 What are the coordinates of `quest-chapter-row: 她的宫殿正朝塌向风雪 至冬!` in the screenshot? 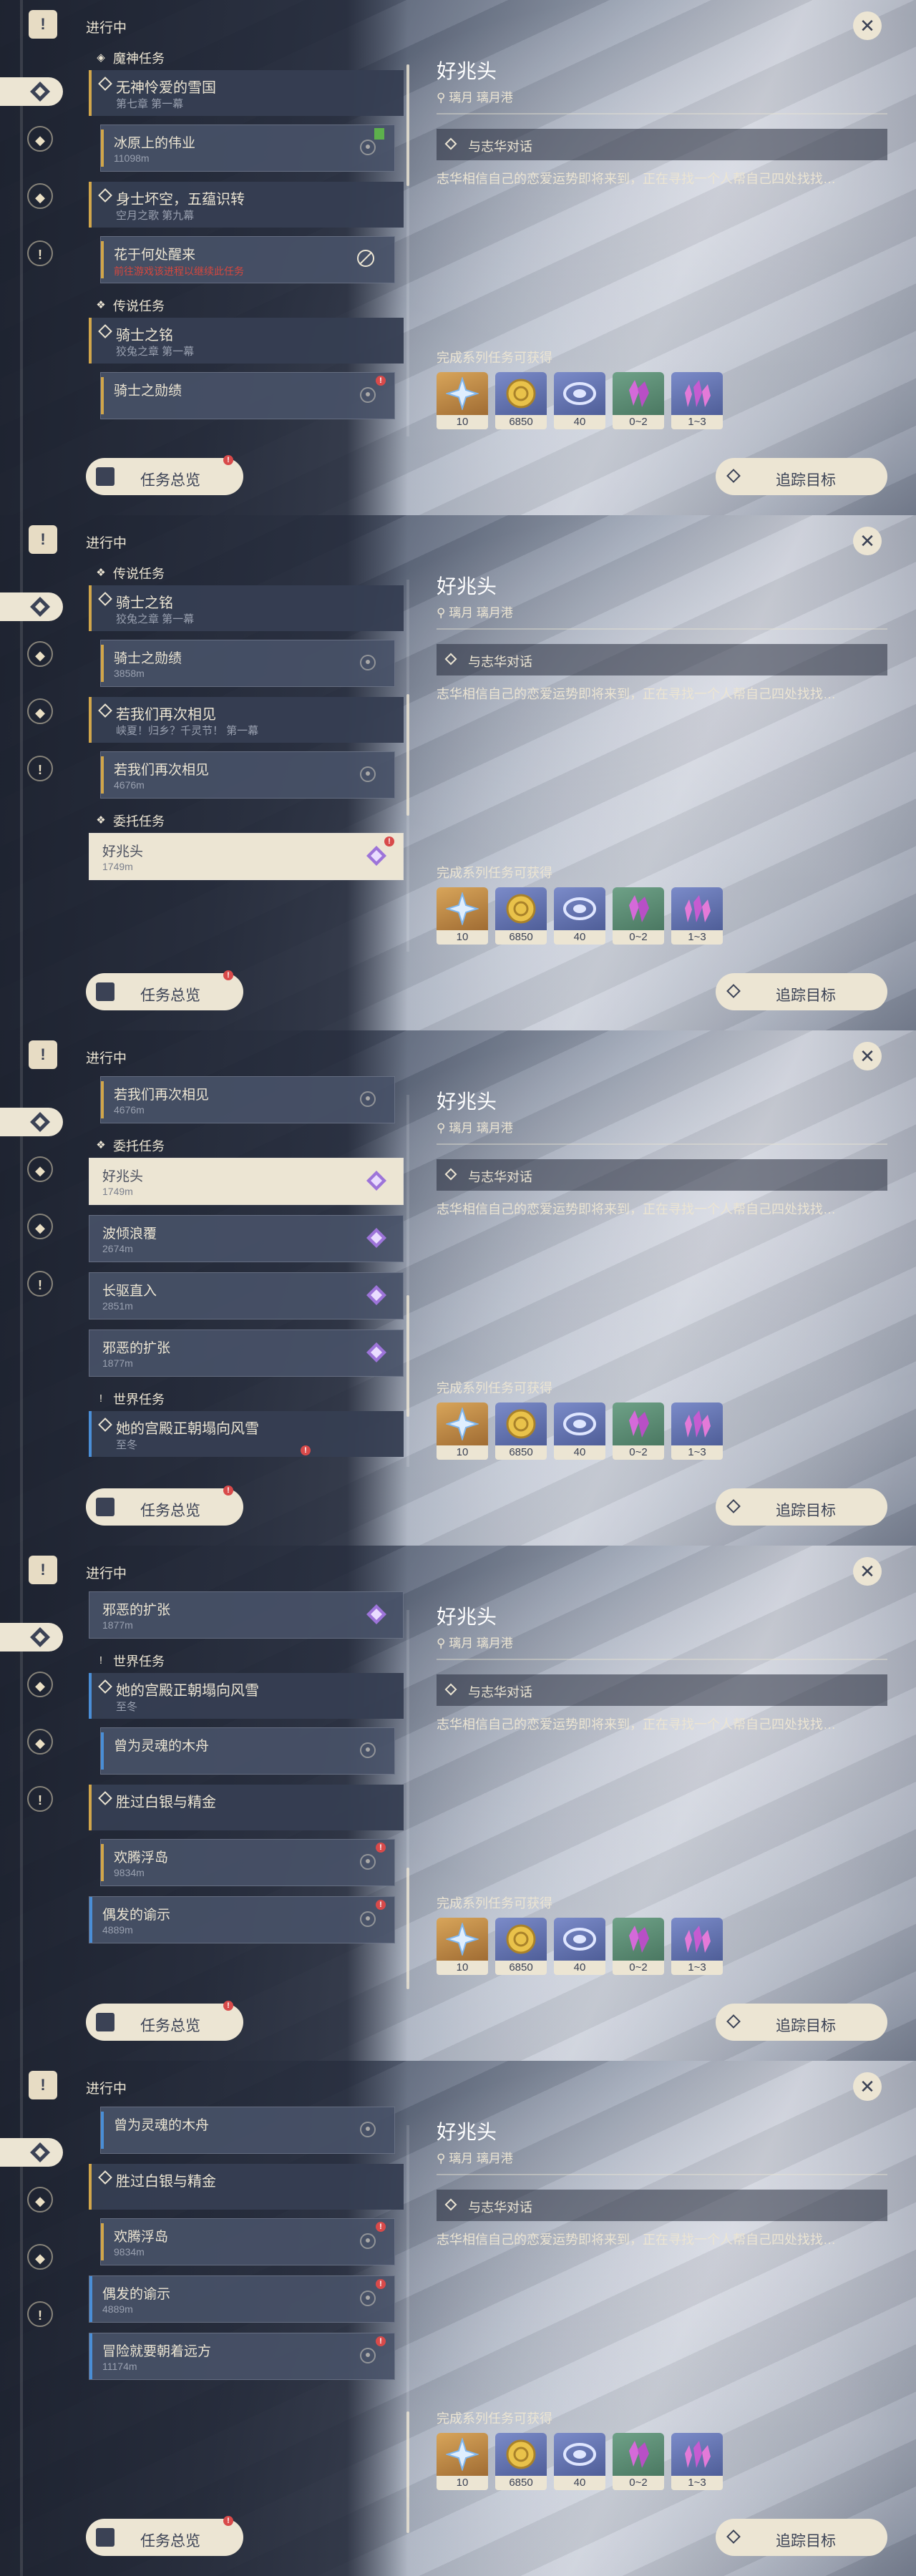 It's located at (246, 1434).